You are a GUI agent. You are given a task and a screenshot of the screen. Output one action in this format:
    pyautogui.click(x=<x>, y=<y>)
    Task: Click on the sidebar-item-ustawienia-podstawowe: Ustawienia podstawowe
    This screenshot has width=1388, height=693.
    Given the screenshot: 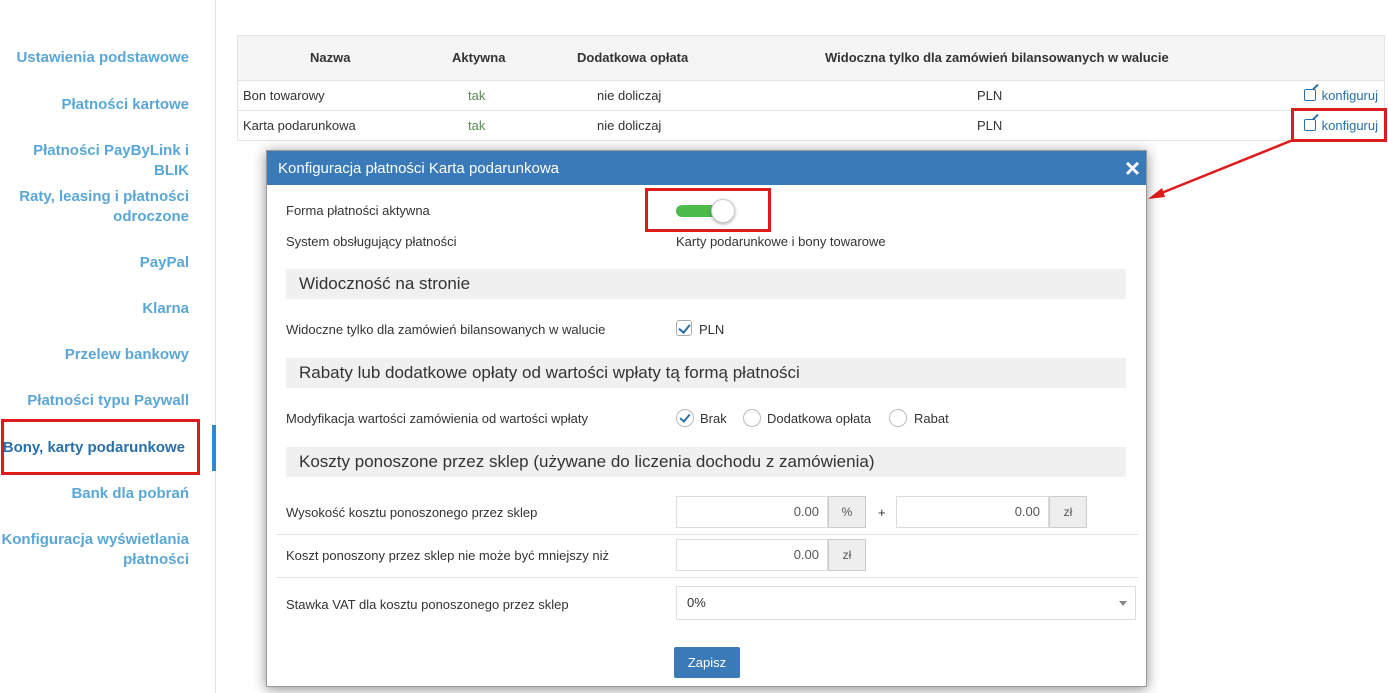 What is the action you would take?
    pyautogui.click(x=94, y=58)
    